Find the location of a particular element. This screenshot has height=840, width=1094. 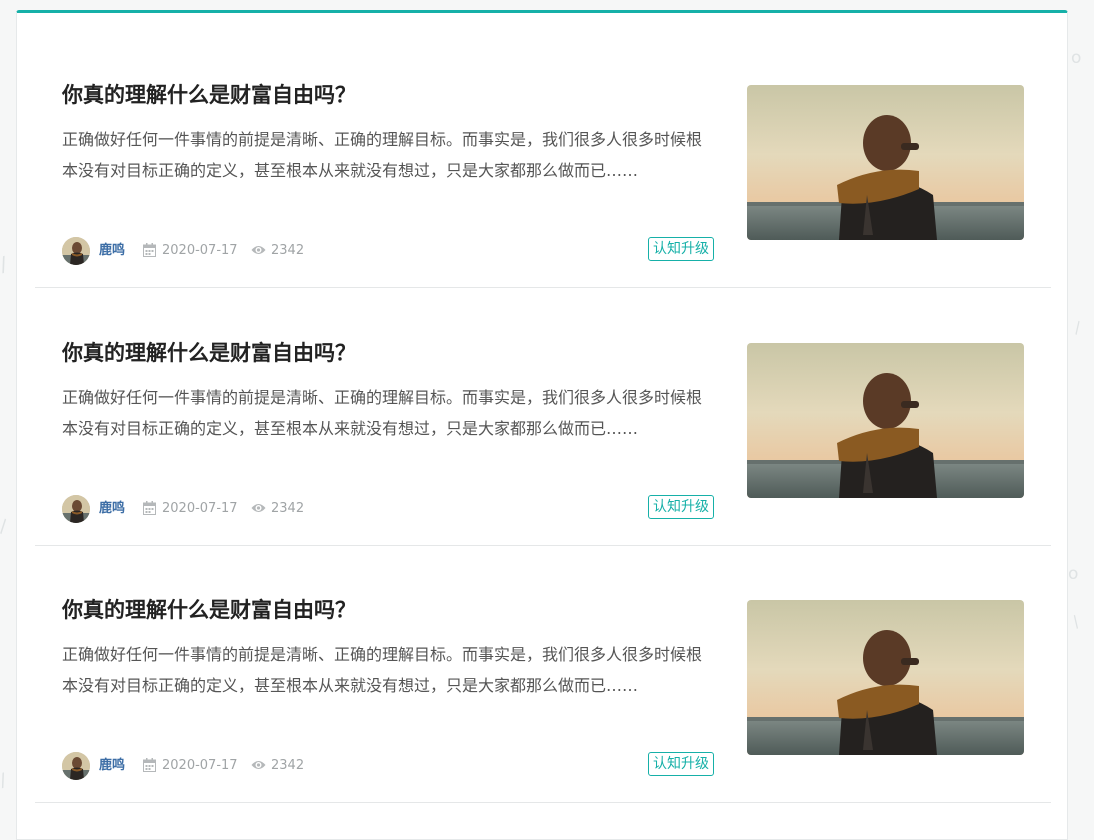

bg-dash-mark: / is located at coordinates (1076, 621).